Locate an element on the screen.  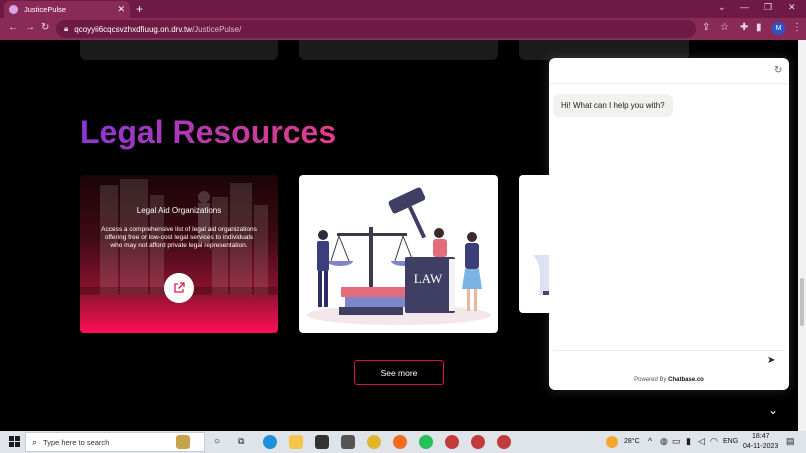
url-path: /JusticePulse/ is located at coordinates (216, 29).